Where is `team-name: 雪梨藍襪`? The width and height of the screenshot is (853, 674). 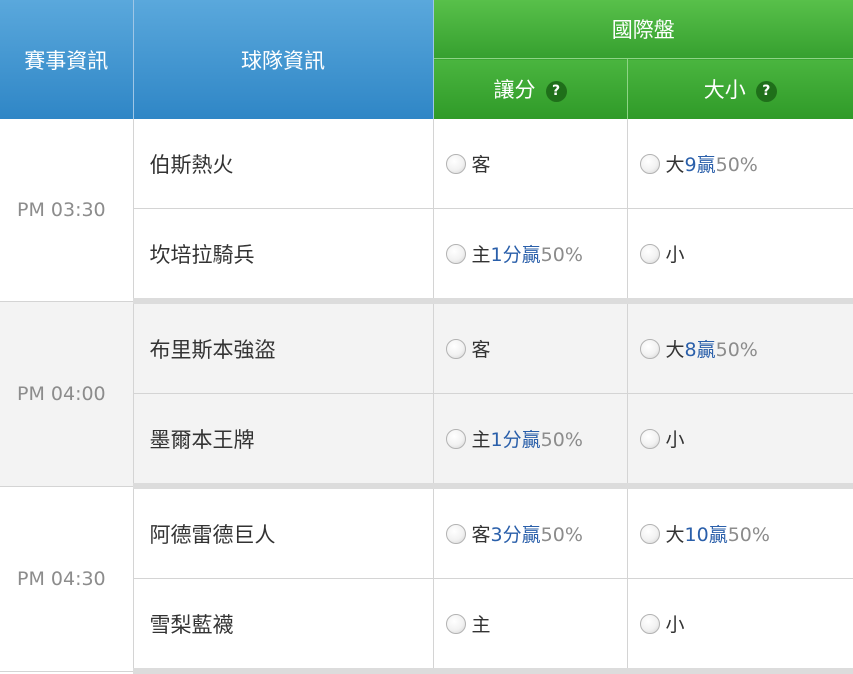
team-name: 雪梨藍襪 is located at coordinates (283, 626).